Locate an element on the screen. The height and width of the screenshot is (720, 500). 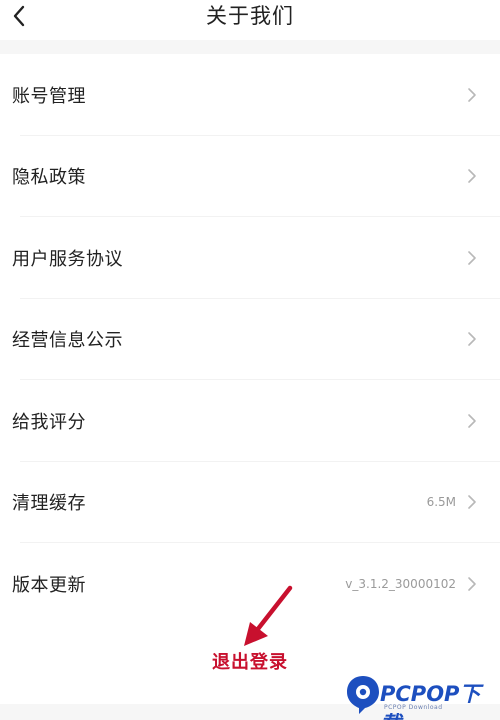
page-title: 关于我们 is located at coordinates (250, 16).